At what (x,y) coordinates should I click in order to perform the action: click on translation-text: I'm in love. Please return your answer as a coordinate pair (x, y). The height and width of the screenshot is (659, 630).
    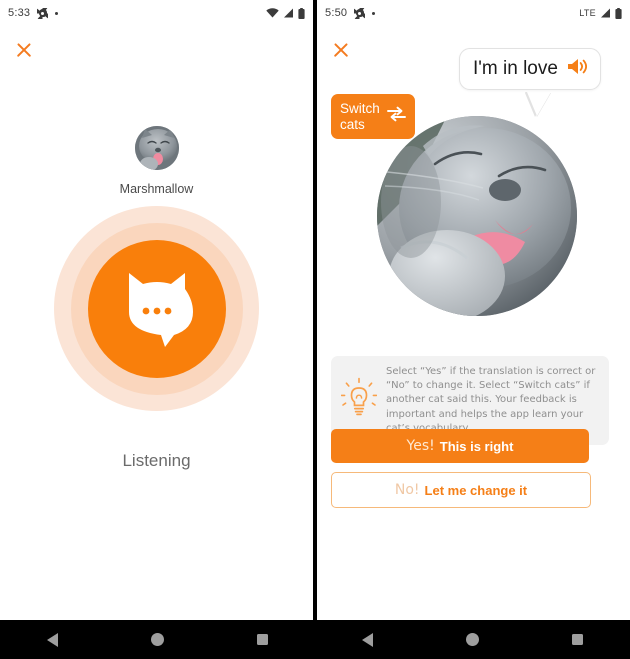
    Looking at the image, I should click on (515, 68).